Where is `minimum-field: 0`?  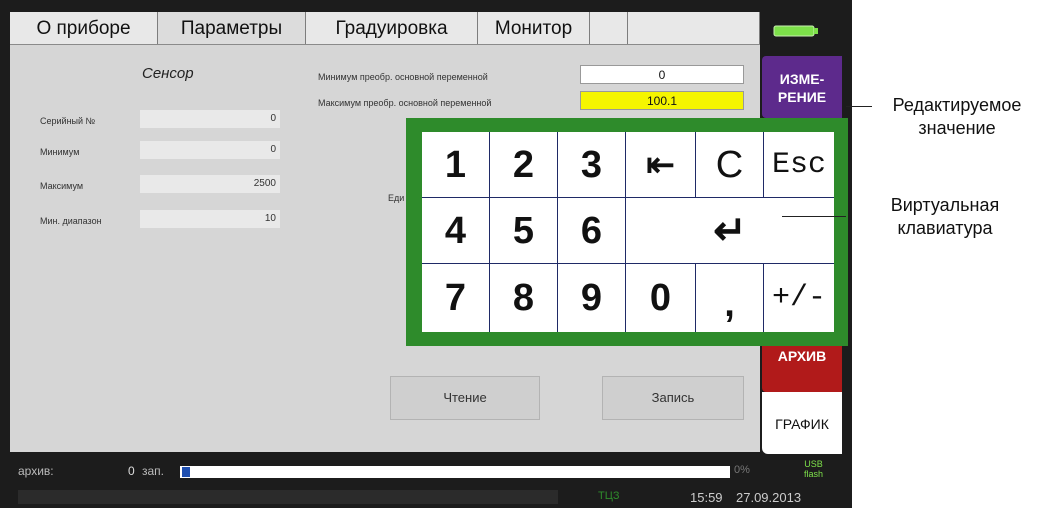 minimum-field: 0 is located at coordinates (210, 150).